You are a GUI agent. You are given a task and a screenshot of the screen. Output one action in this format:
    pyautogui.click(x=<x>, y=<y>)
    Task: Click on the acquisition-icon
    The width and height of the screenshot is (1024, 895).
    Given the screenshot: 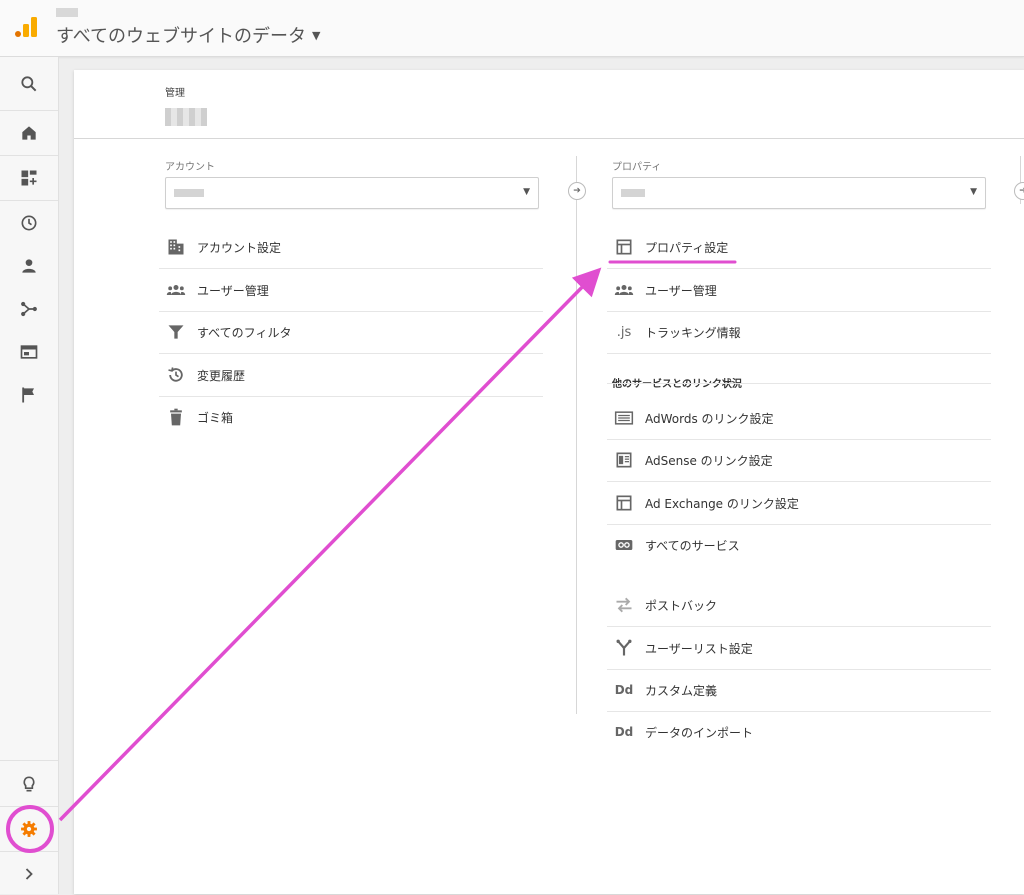 What is the action you would take?
    pyautogui.click(x=29, y=309)
    